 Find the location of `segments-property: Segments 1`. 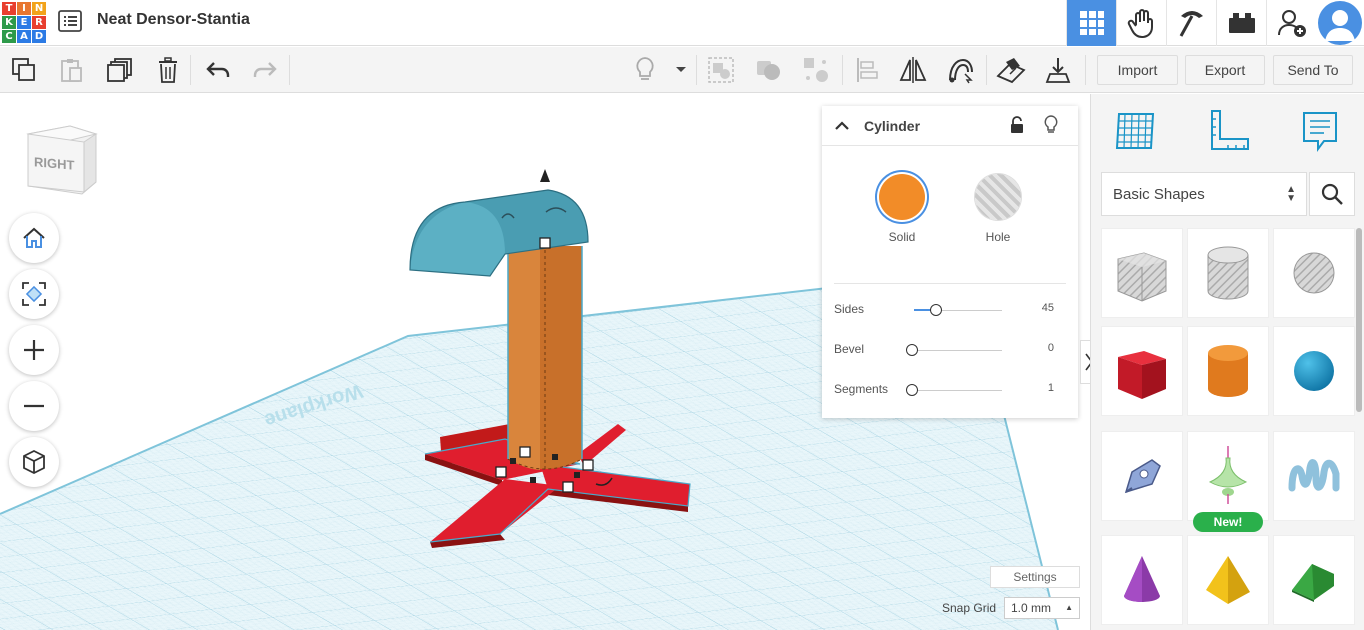

segments-property: Segments 1 is located at coordinates (950, 390).